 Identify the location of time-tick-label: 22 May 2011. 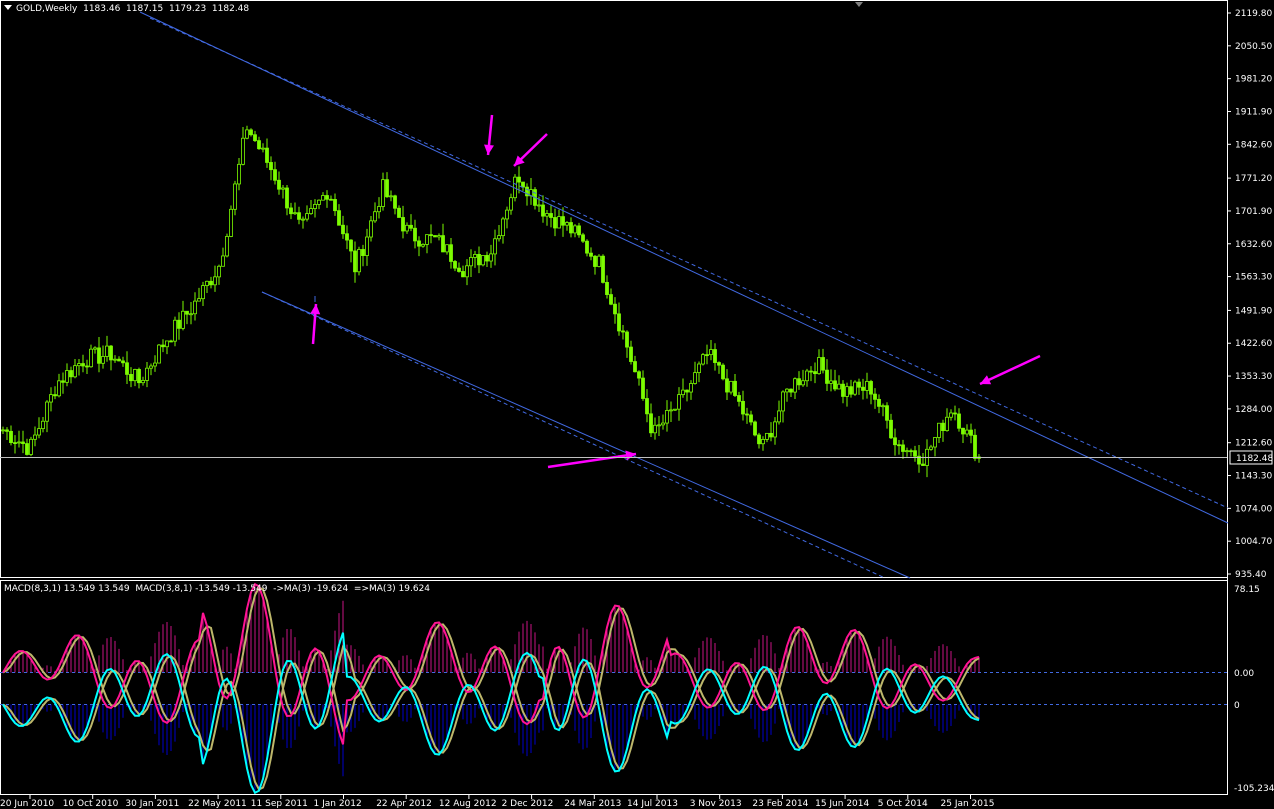
(217, 804).